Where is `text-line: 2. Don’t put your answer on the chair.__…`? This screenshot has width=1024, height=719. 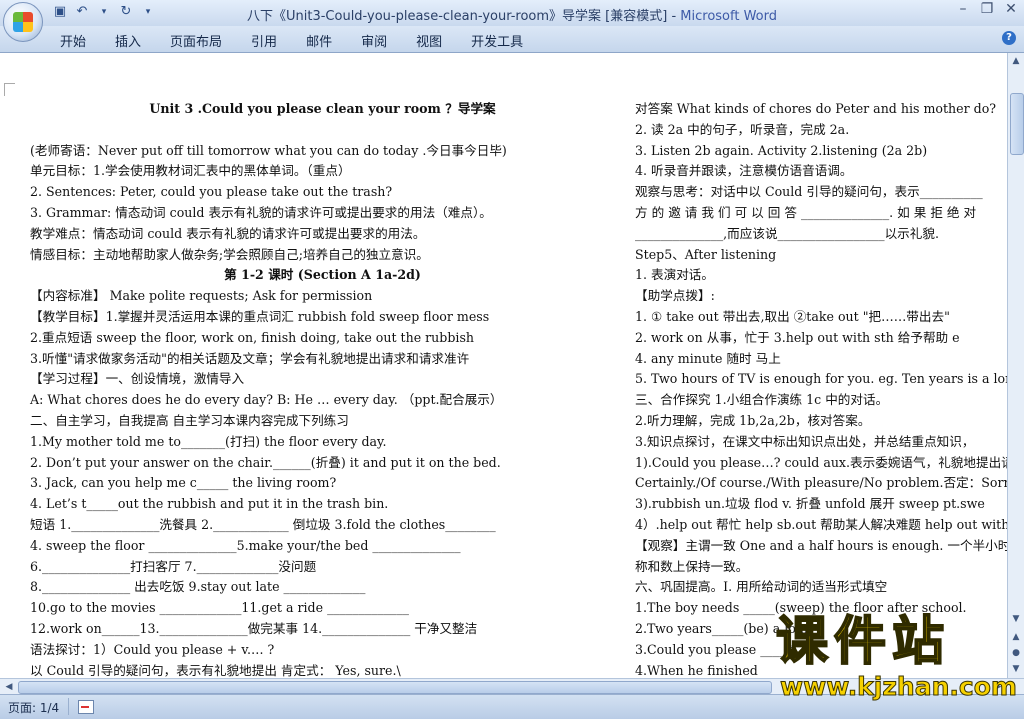 text-line: 2. Don’t put your answer on the chair.__… is located at coordinates (265, 462).